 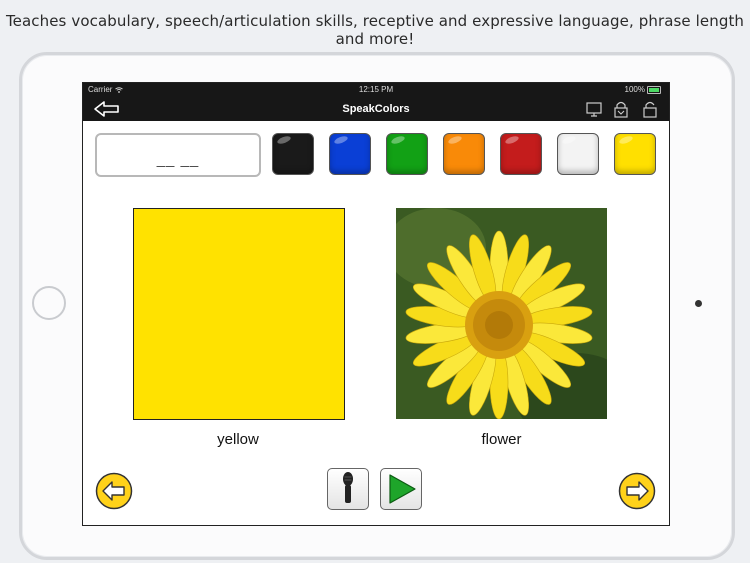 I want to click on right-arrow-icon, so click(x=637, y=491).